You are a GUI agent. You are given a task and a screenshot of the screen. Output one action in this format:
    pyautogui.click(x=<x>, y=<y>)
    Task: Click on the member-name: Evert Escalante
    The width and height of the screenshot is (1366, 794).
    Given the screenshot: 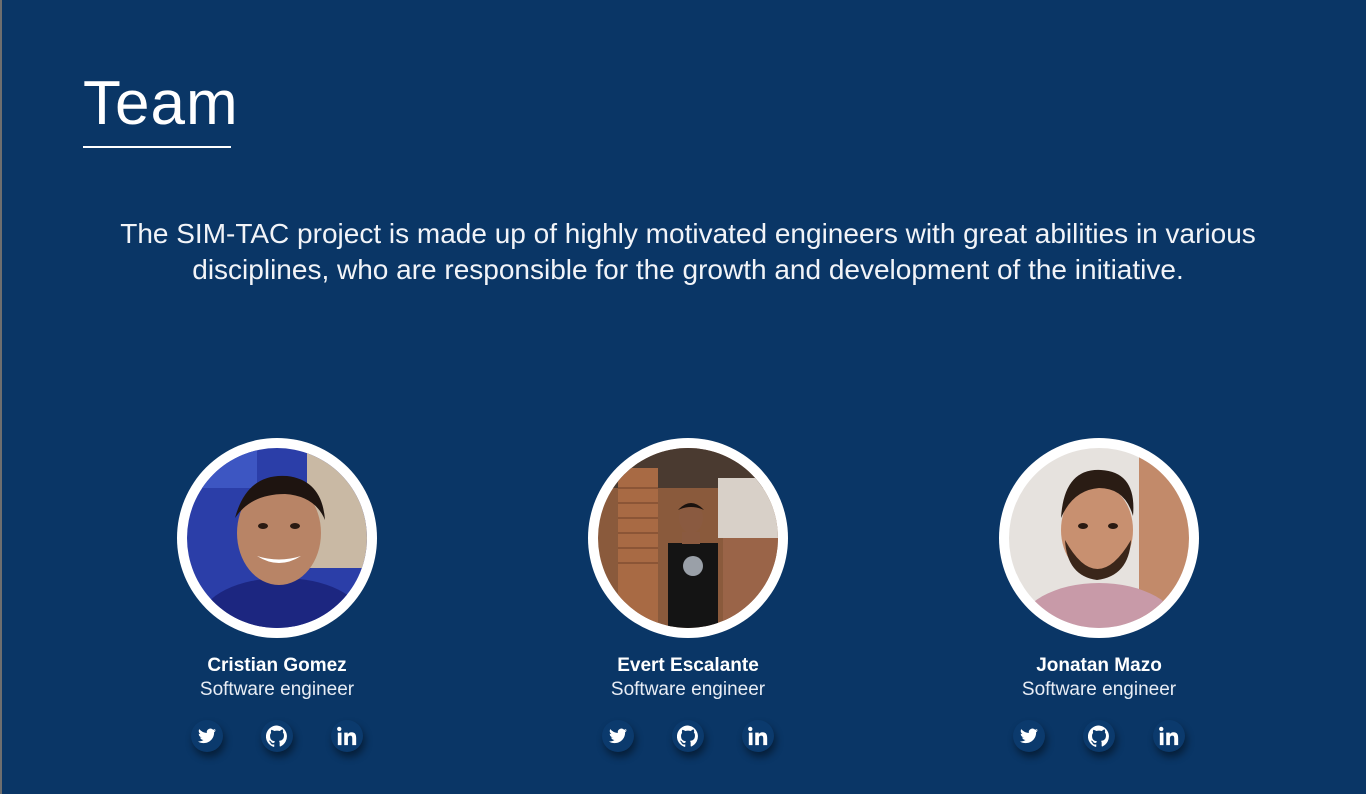 What is the action you would take?
    pyautogui.click(x=688, y=665)
    